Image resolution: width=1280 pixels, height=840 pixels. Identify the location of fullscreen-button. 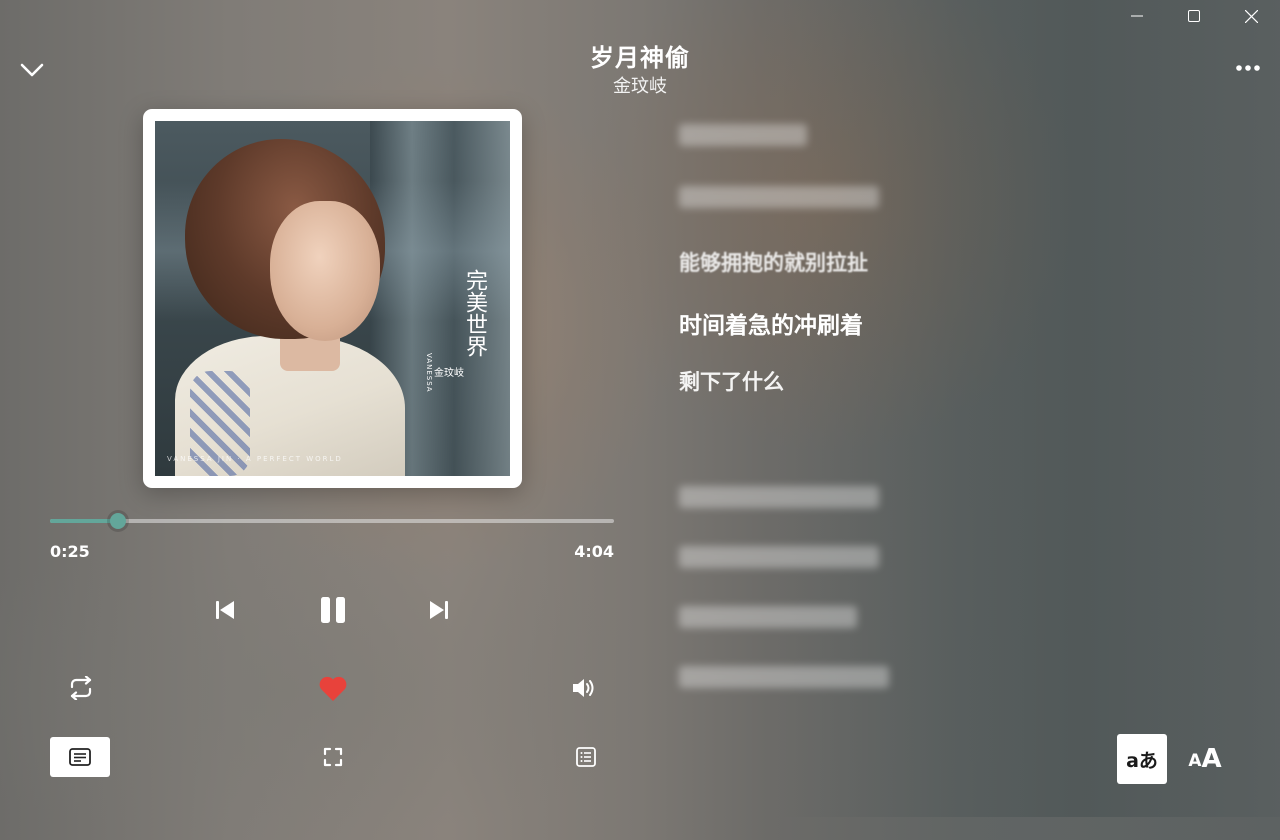
(333, 757).